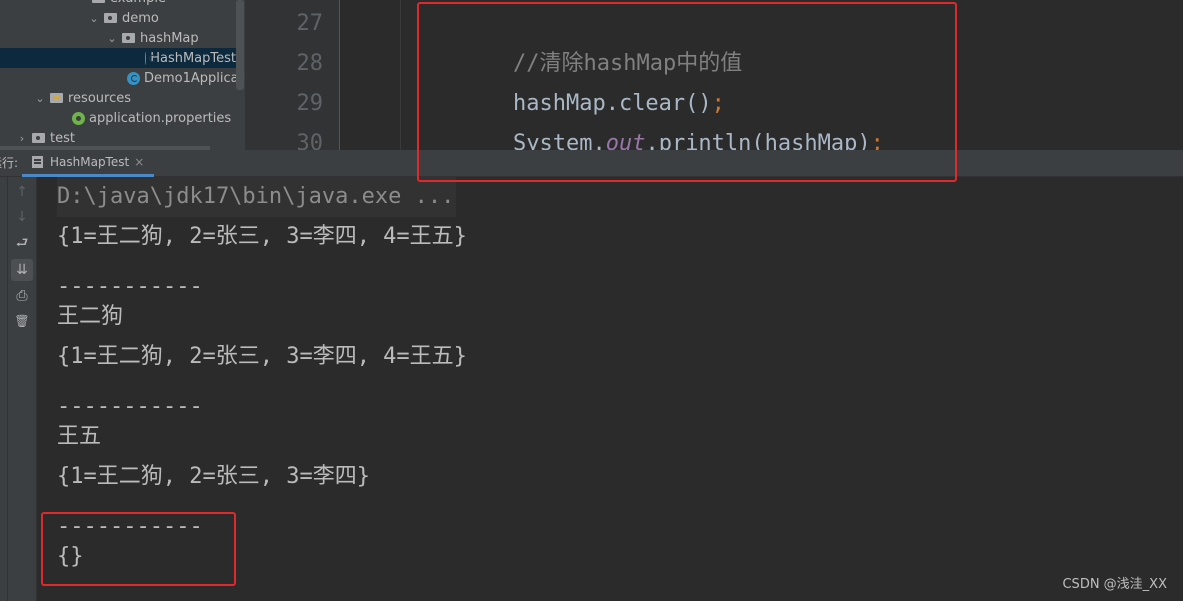 The width and height of the screenshot is (1183, 601). Describe the element at coordinates (45, 138) in the screenshot. I see `tree-item-test: › test` at that location.